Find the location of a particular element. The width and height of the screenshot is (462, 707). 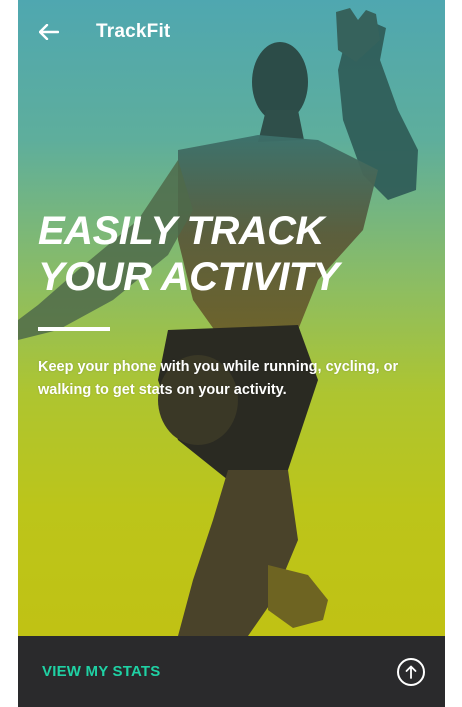

arrow-up-circle-icon is located at coordinates (411, 672).